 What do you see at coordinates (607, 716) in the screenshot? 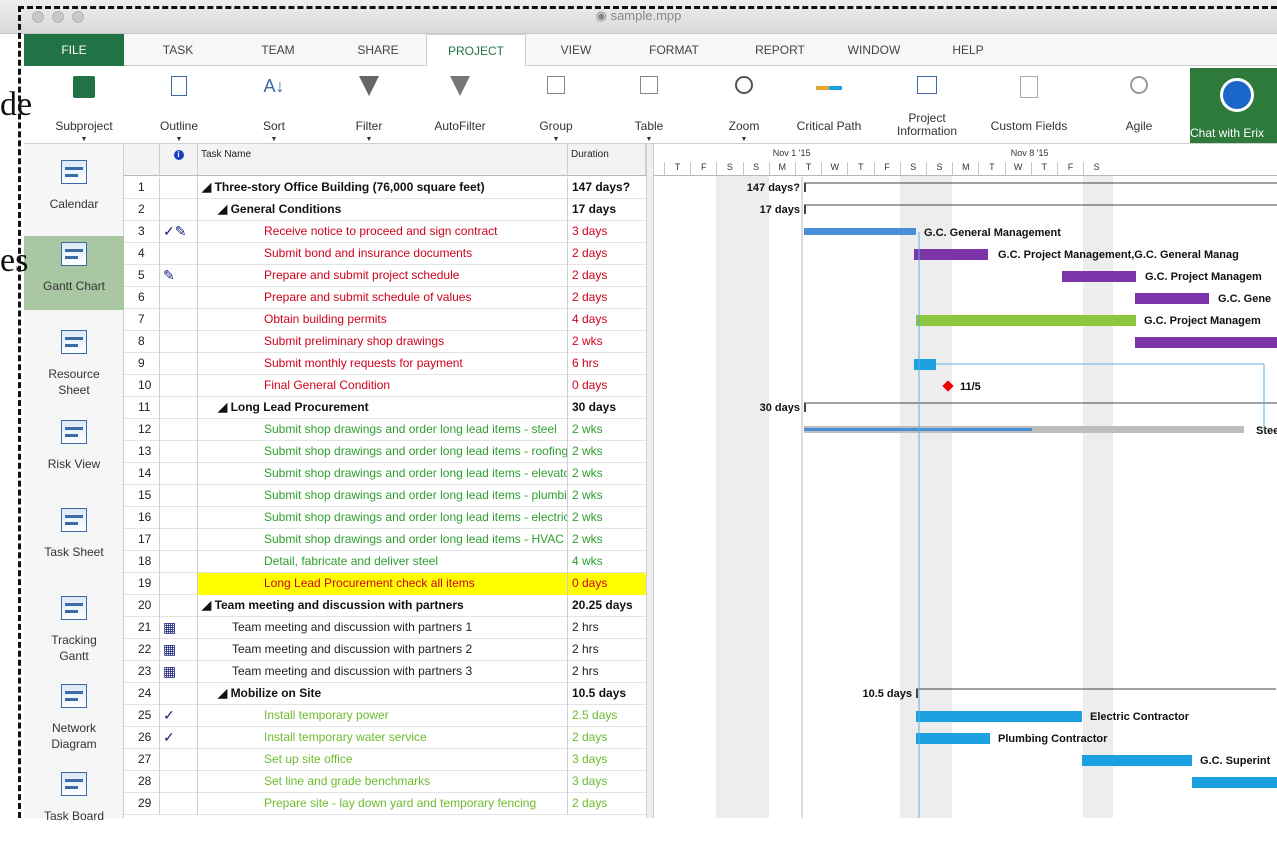
I see `duration-cell: 2.5 days` at bounding box center [607, 716].